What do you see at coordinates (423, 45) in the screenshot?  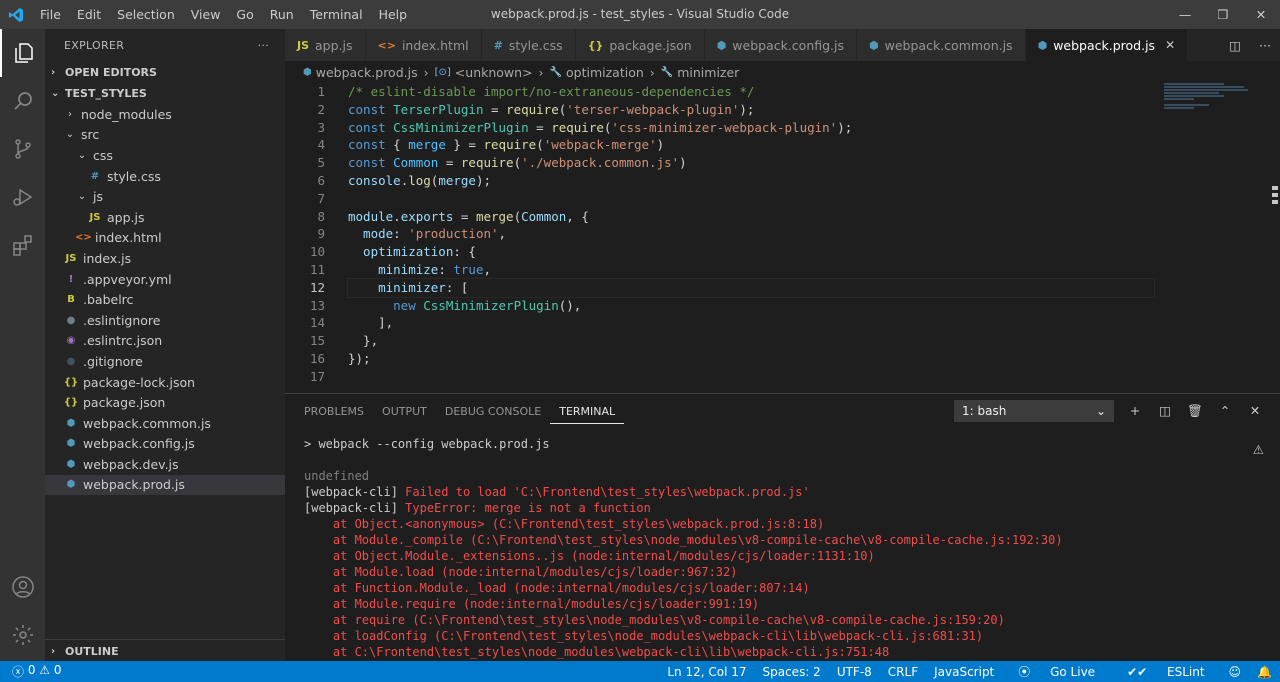 I see `tab-index-html: <> index.html` at bounding box center [423, 45].